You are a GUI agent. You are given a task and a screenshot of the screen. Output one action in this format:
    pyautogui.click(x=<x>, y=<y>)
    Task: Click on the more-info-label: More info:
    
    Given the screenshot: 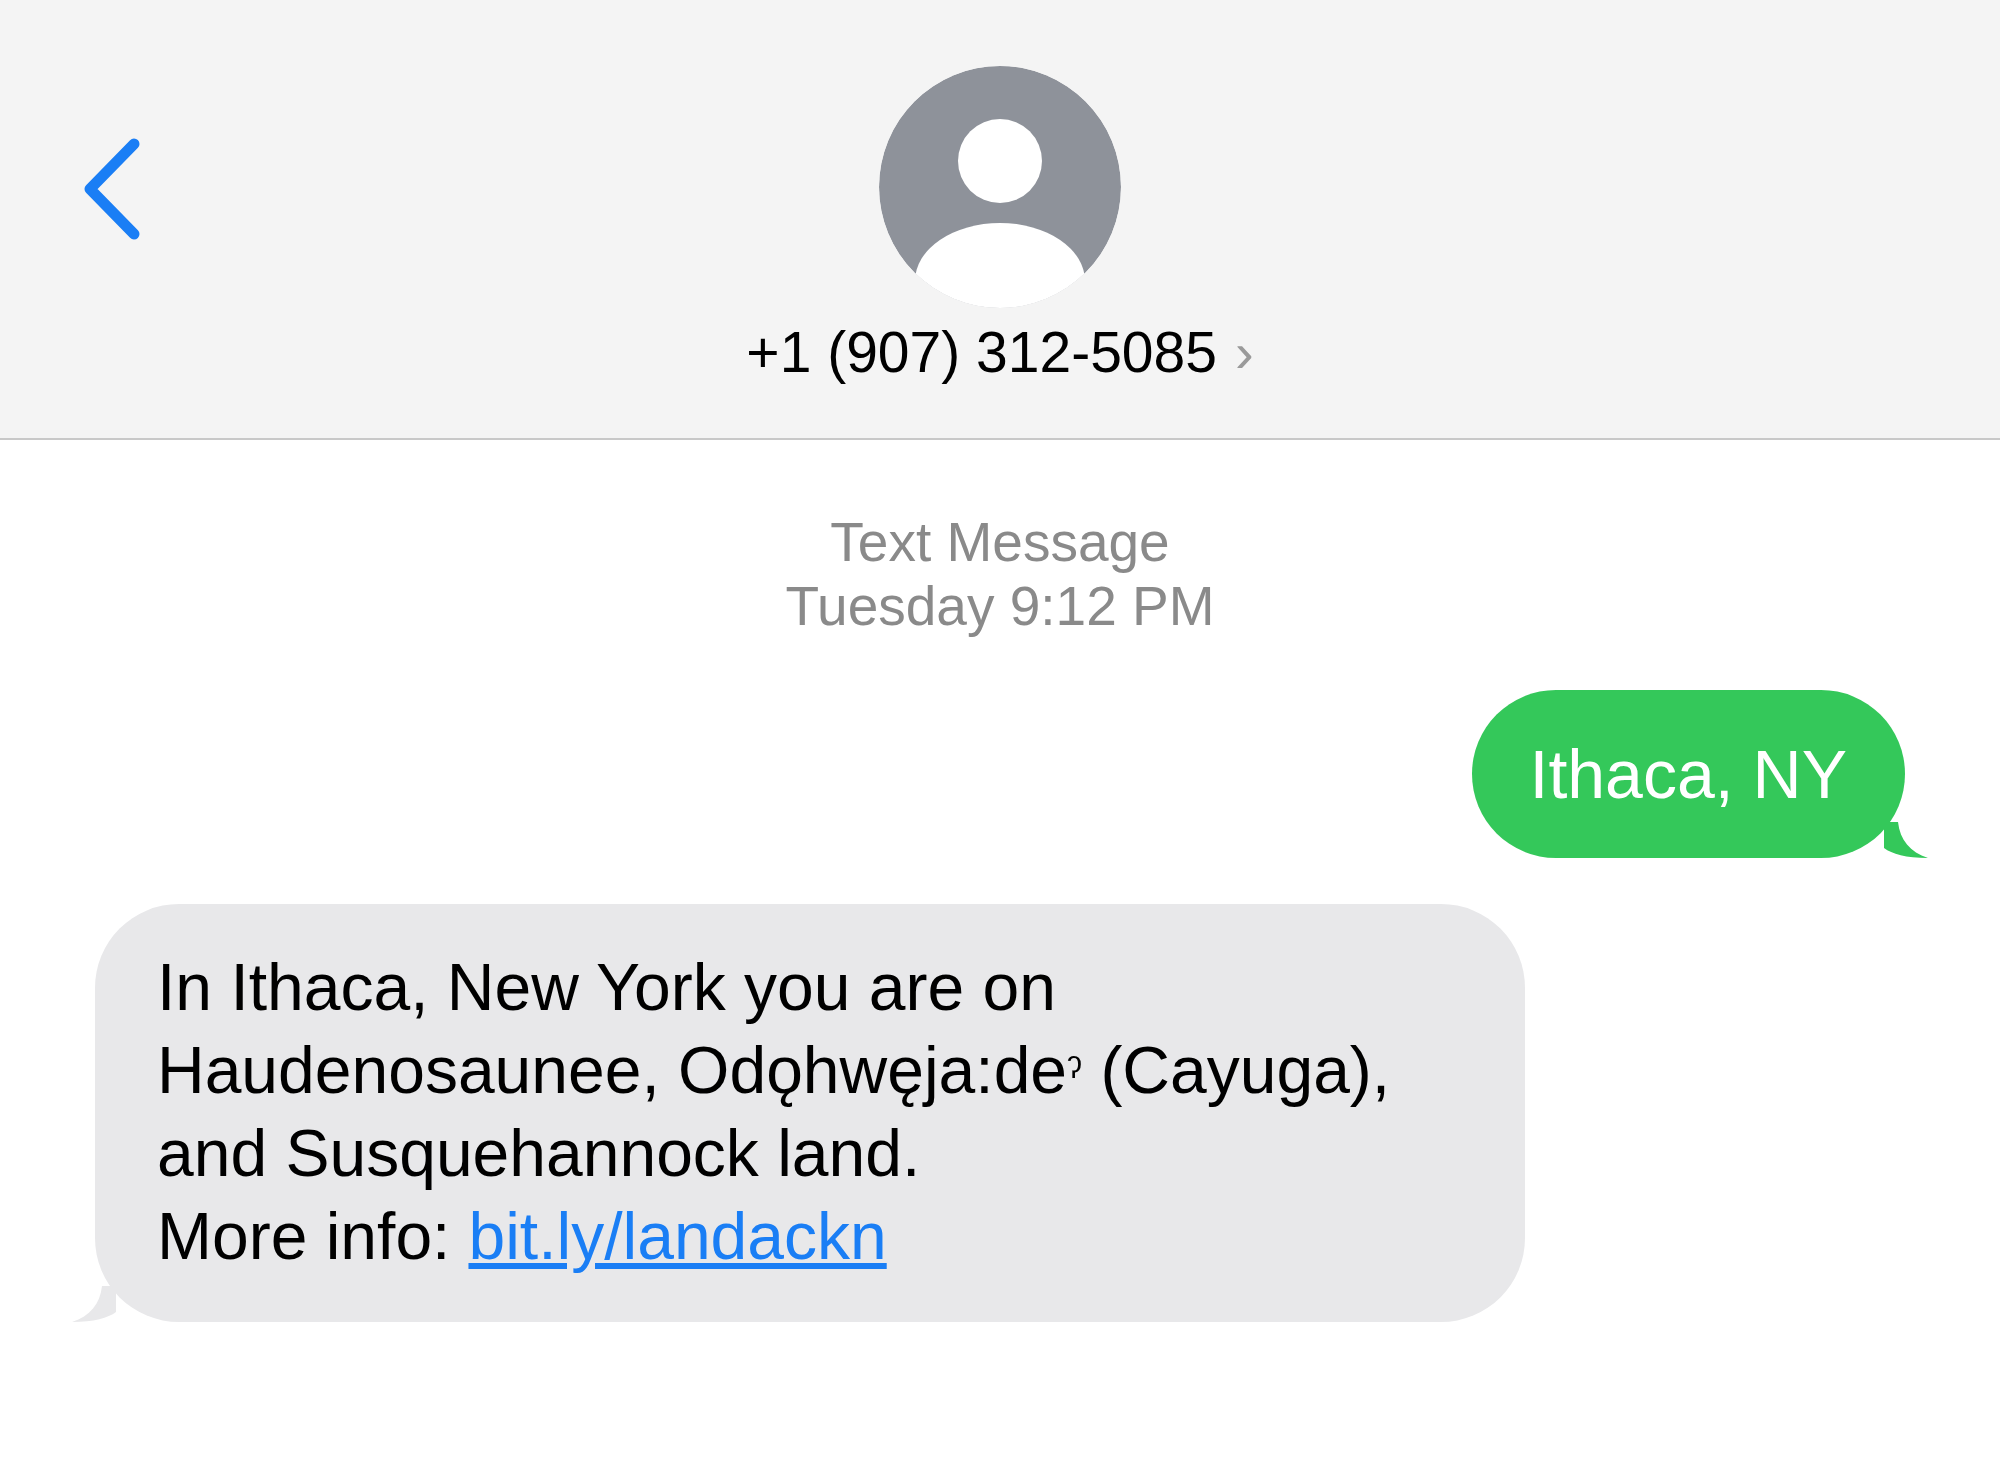 What is the action you would take?
    pyautogui.click(x=304, y=1236)
    